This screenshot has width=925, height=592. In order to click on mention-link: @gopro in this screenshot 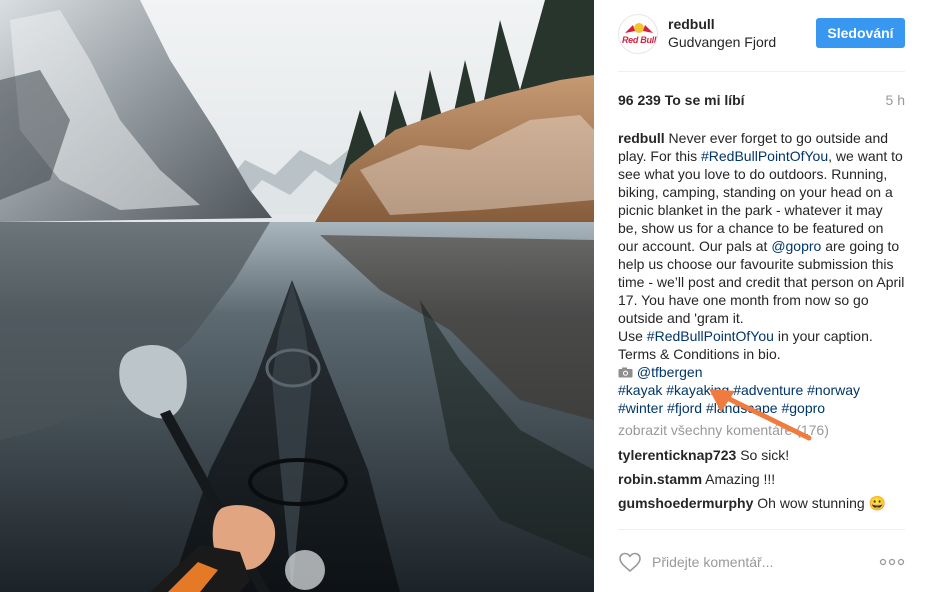, I will do `click(796, 246)`.